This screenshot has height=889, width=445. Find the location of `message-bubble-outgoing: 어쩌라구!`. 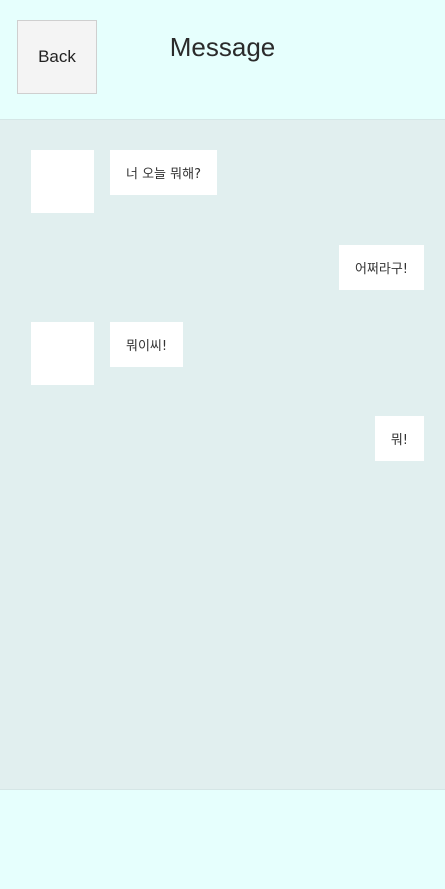

message-bubble-outgoing: 어쩌라구! is located at coordinates (381, 267).